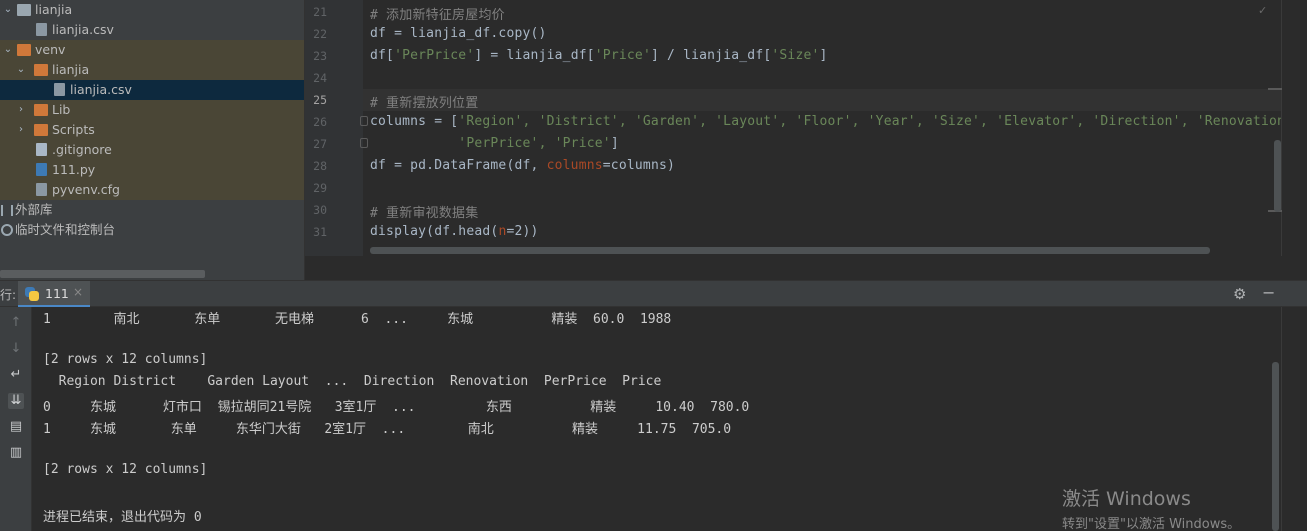 This screenshot has height=531, width=1307. I want to click on tree-item-scratches: 临时文件和控制台, so click(152, 230).